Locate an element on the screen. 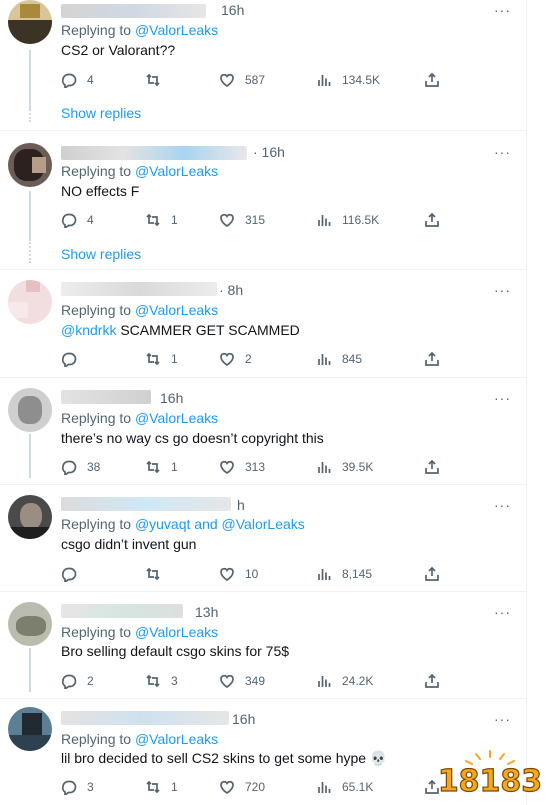  mention-link: @yuvaqt is located at coordinates (162, 524).